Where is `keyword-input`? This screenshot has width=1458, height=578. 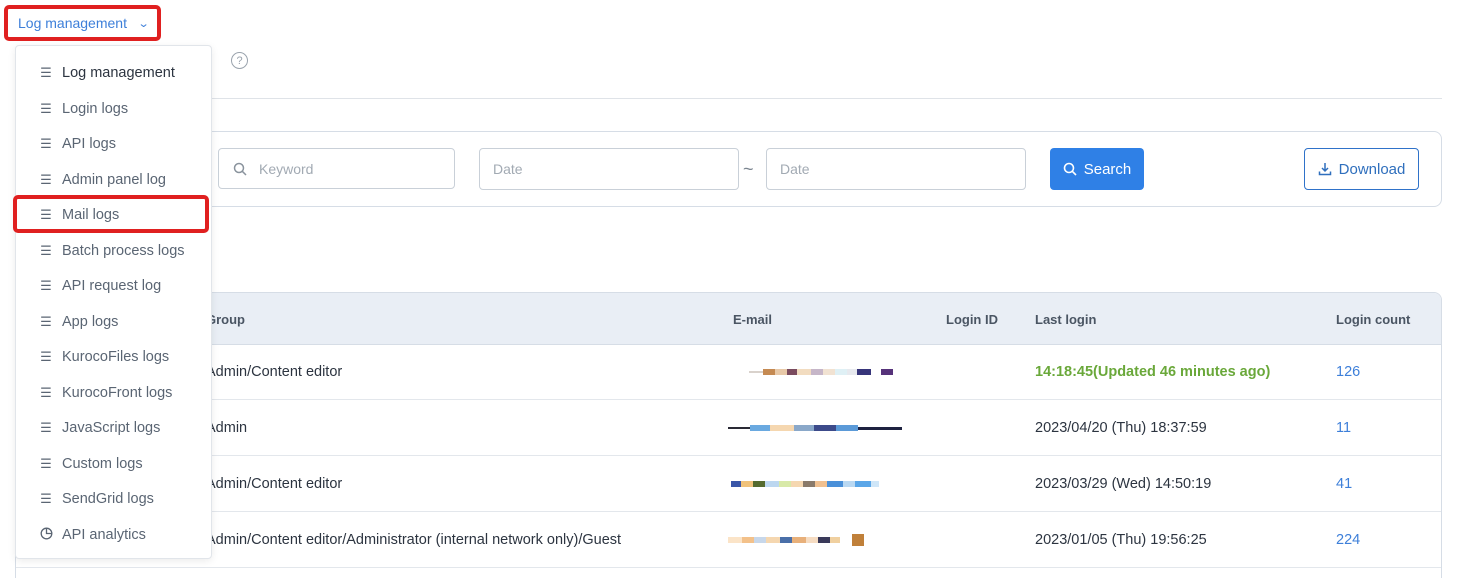 keyword-input is located at coordinates (344, 168).